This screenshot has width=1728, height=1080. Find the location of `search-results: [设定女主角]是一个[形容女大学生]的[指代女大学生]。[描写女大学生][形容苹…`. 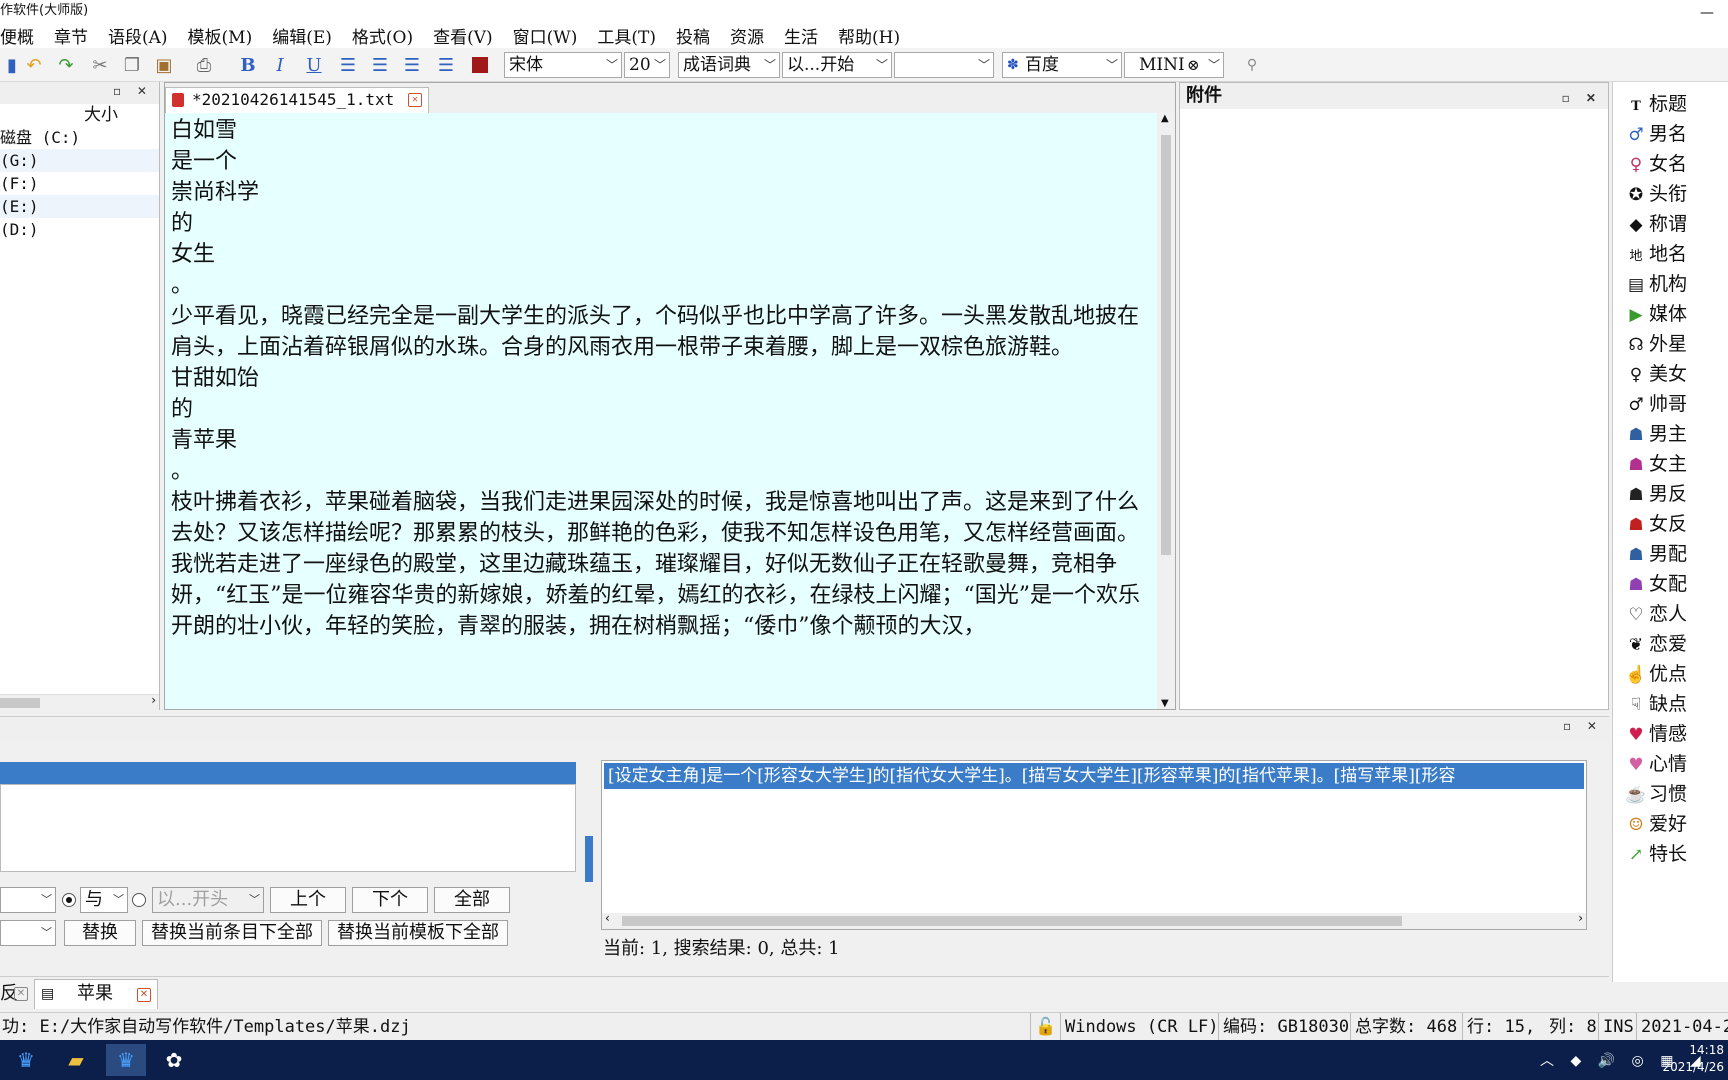

search-results: [设定女主角]是一个[形容女大学生]的[指代女大学生]。[描写女大学生][形容苹… is located at coordinates (1094, 845).